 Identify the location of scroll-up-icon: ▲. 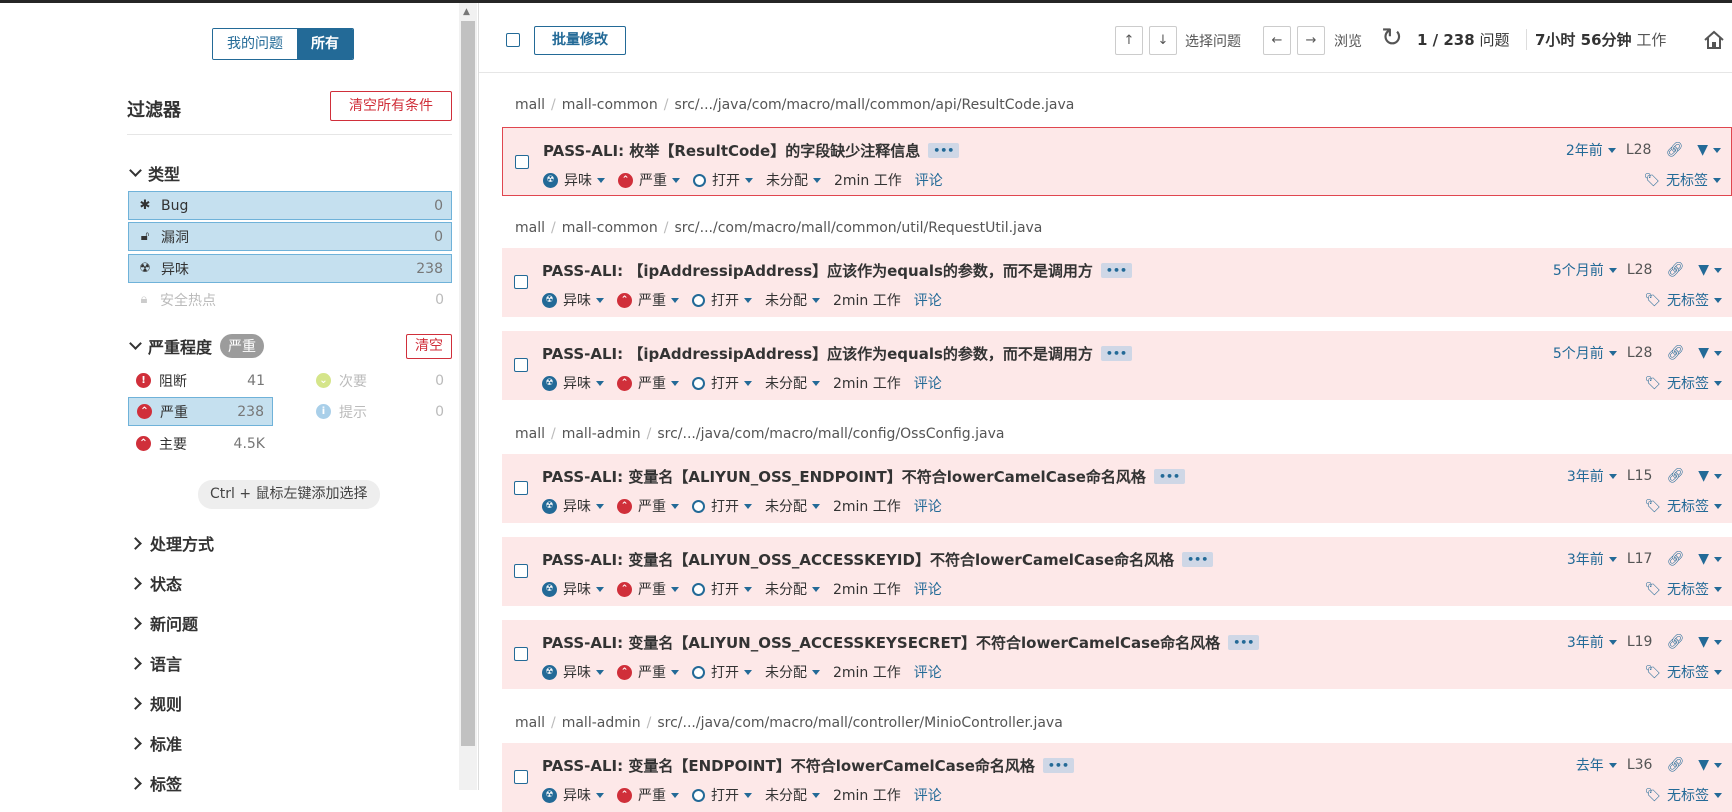
(466, 12).